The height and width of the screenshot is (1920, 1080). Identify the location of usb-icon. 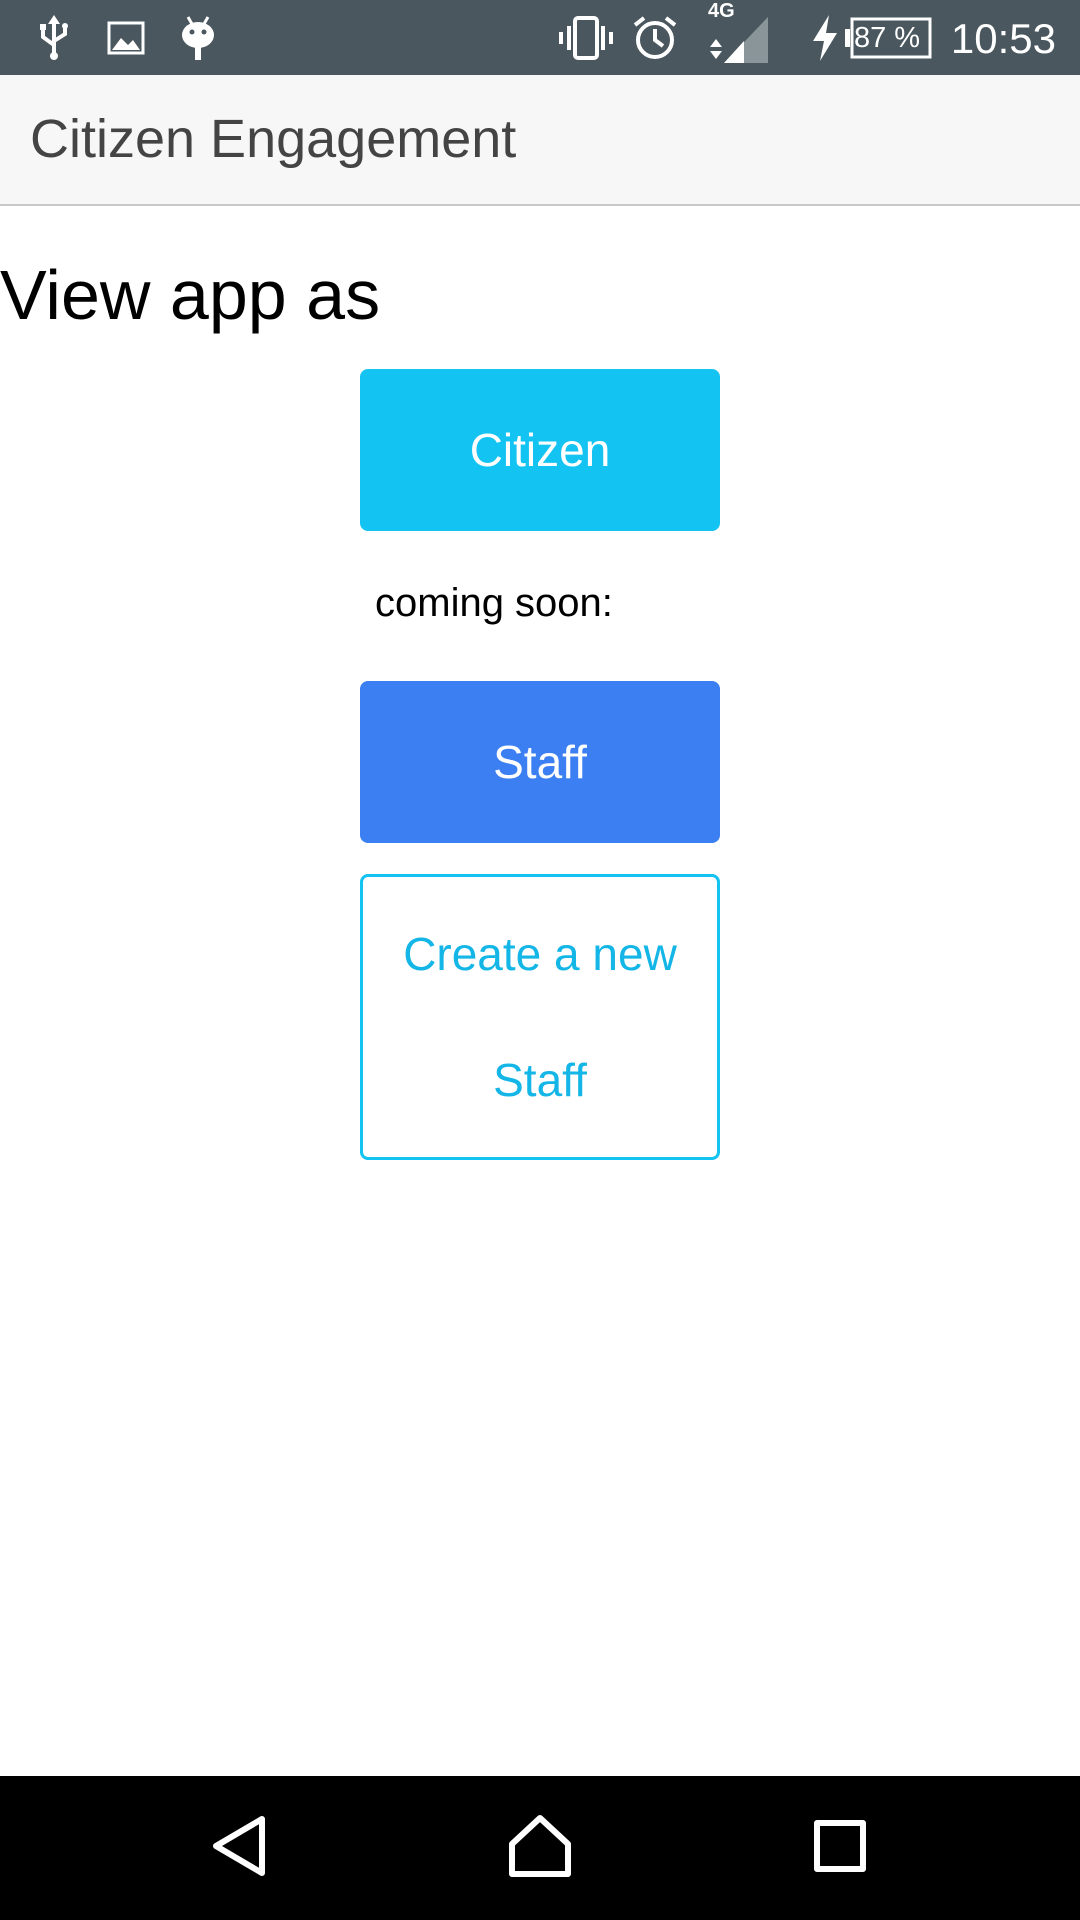
(54, 37).